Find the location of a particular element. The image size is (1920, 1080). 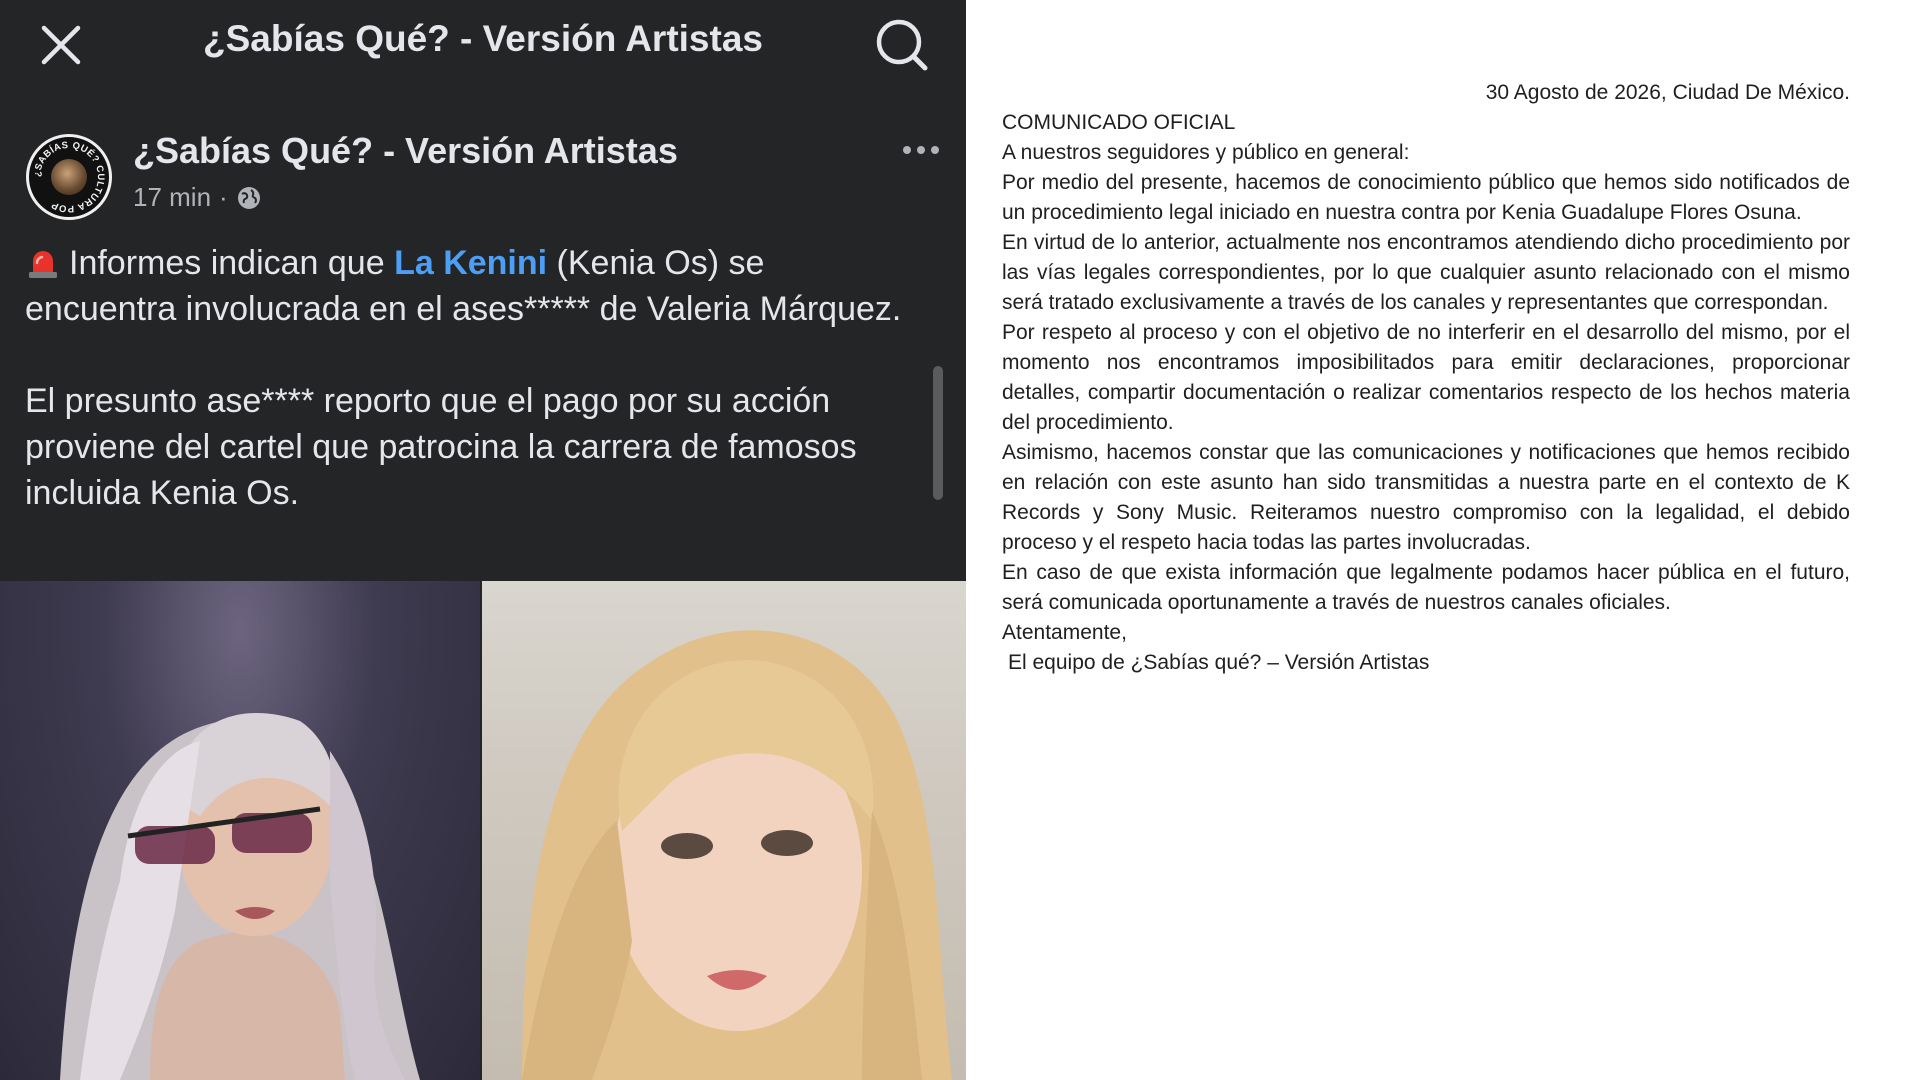

more-icon is located at coordinates (907, 150).